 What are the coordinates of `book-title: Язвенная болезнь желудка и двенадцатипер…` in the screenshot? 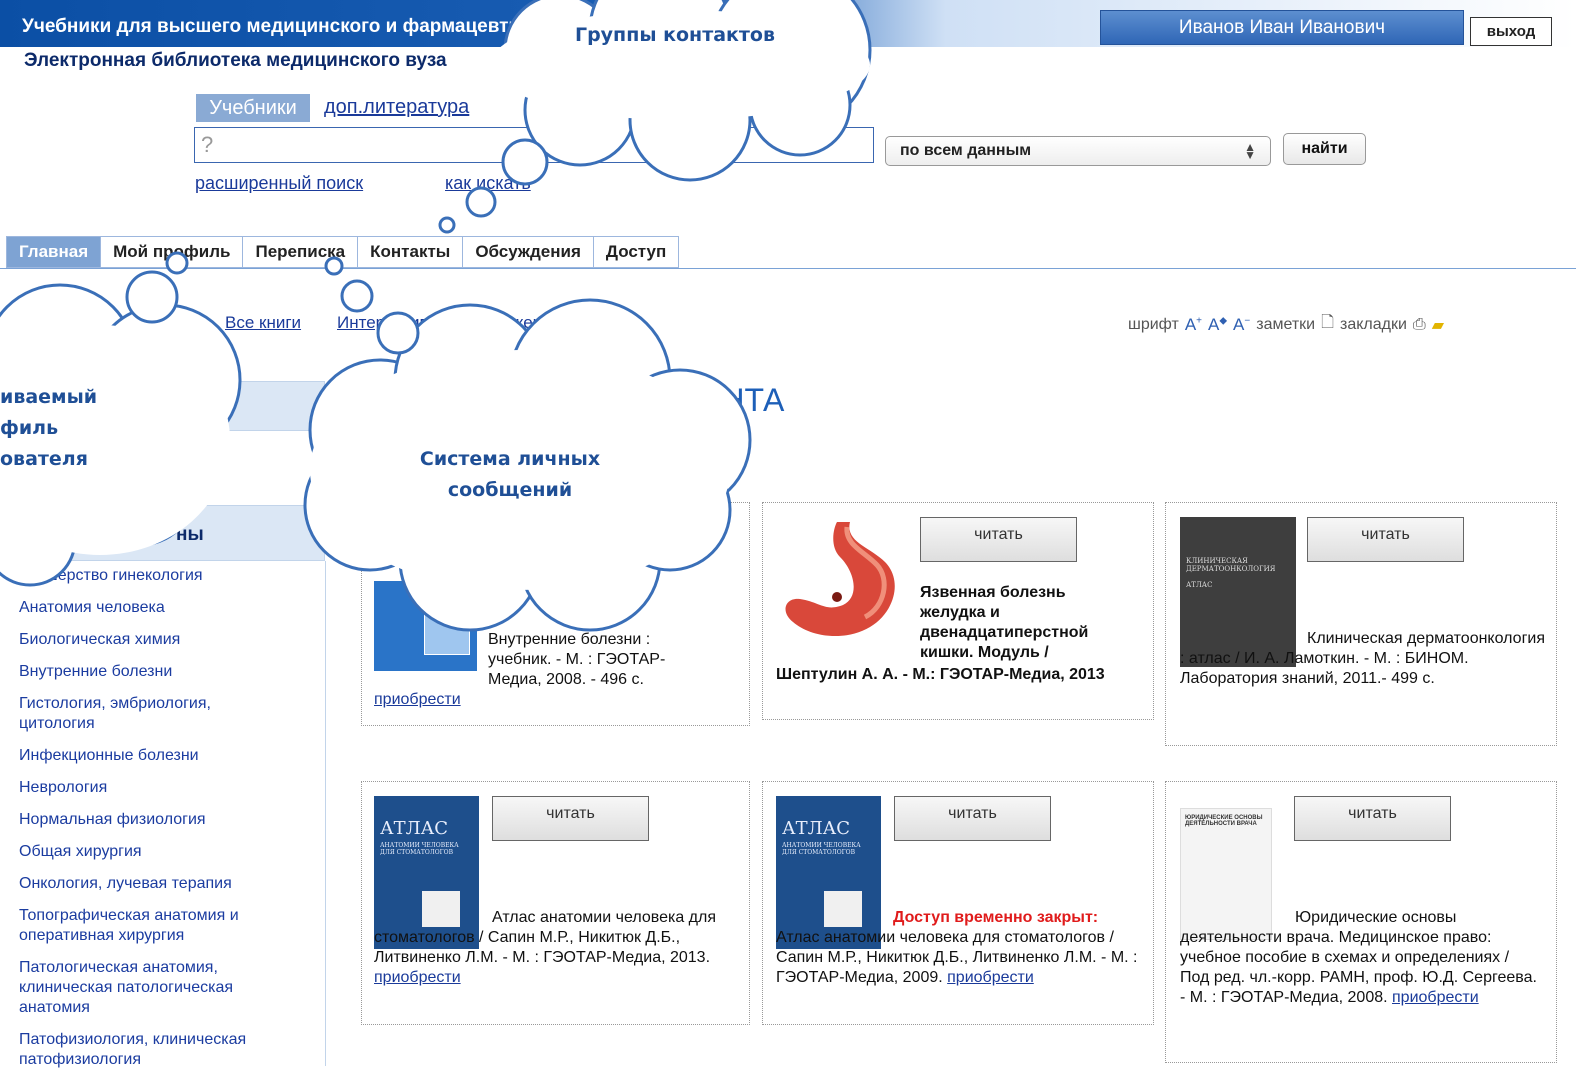 It's located at (1004, 622).